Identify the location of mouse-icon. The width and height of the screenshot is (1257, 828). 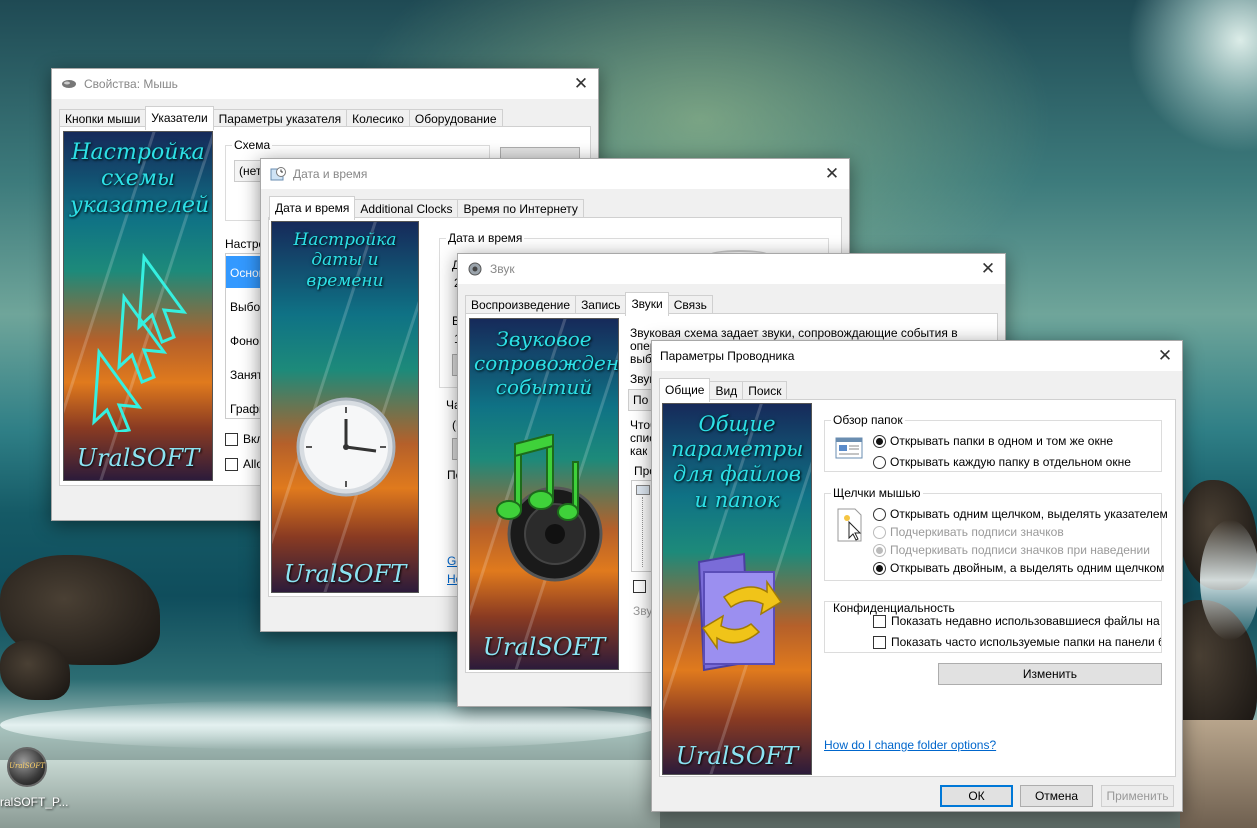
(69, 84).